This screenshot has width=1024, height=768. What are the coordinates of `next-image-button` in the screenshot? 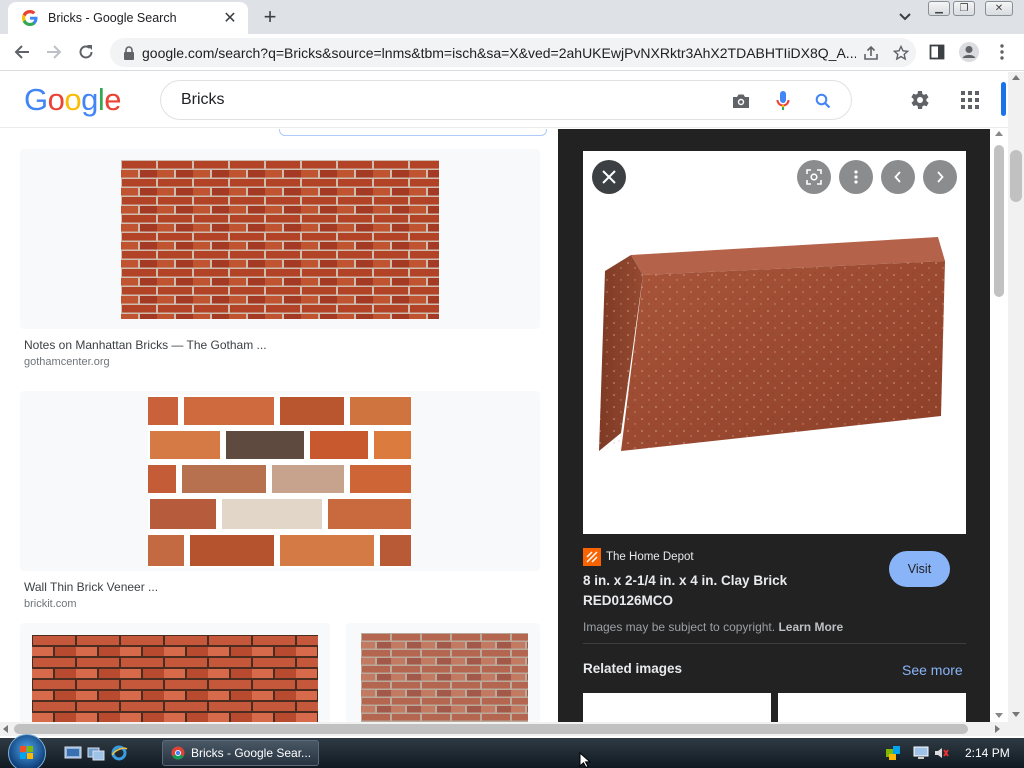 It's located at (940, 177).